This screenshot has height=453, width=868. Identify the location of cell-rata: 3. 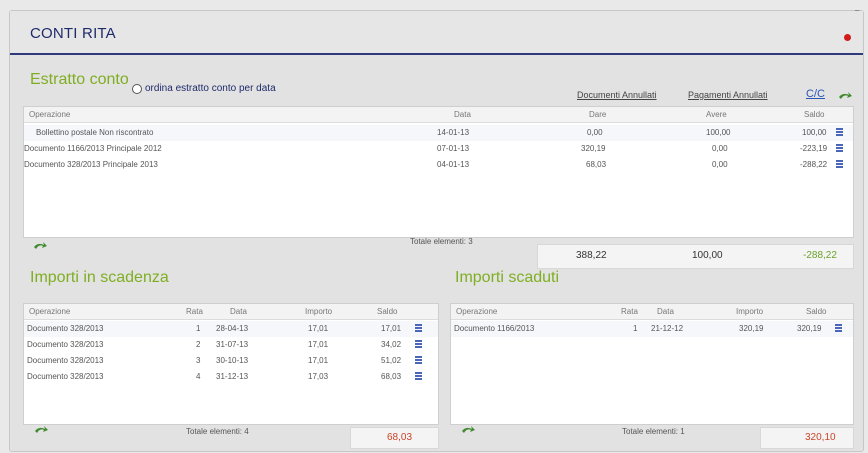
(198, 360).